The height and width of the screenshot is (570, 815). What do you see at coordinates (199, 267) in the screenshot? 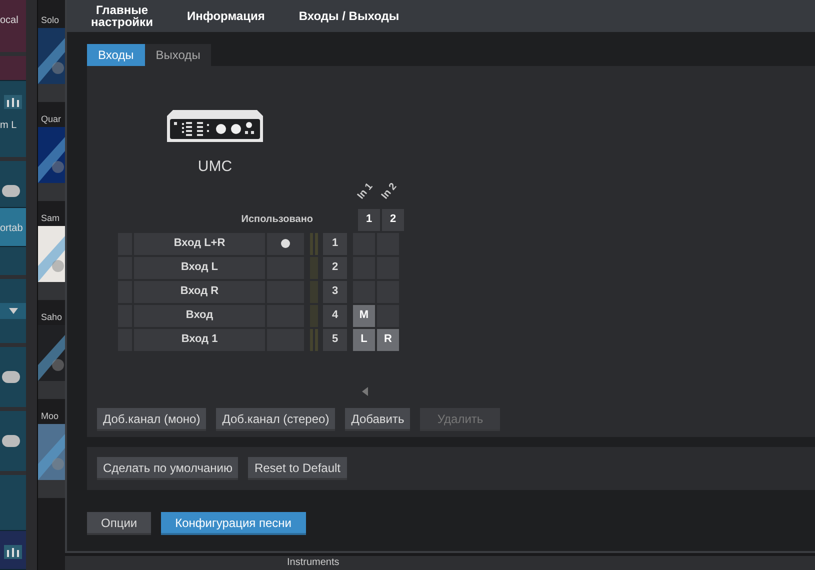
I see `channel-name: Вход L` at bounding box center [199, 267].